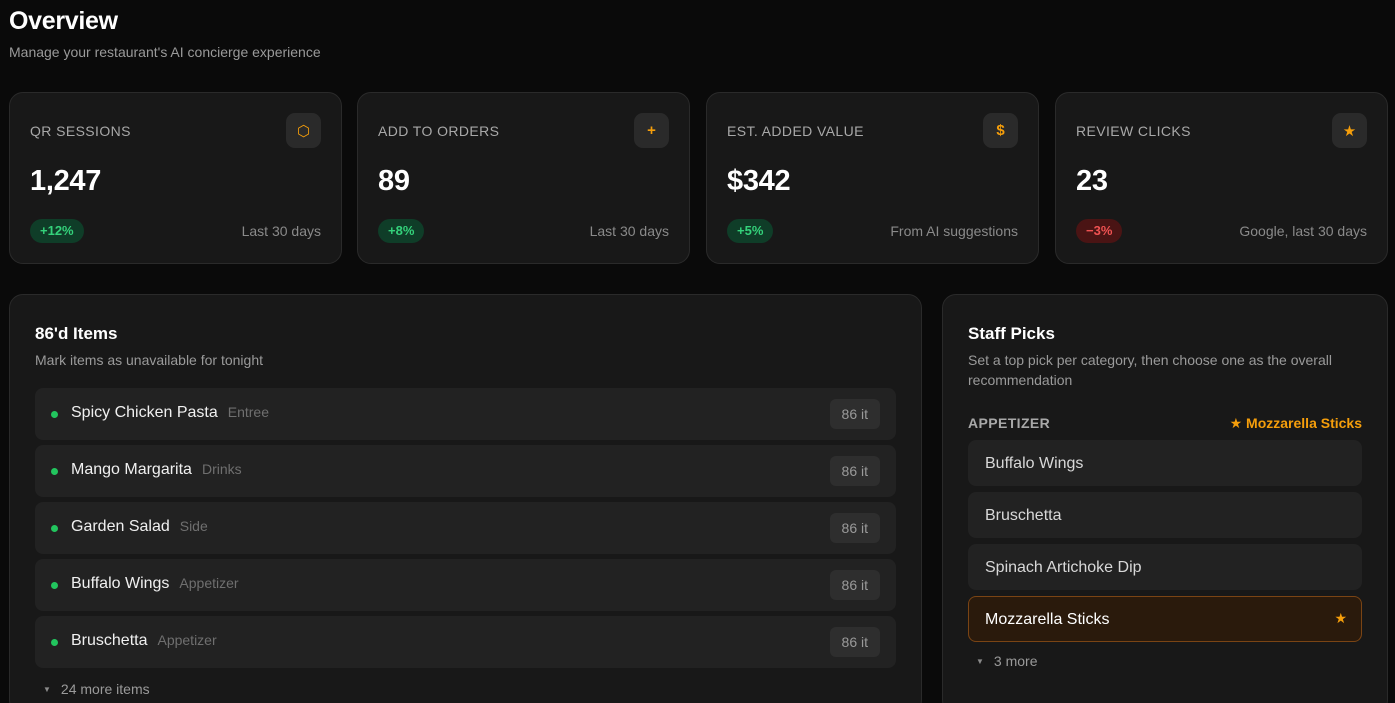 This screenshot has height=703, width=1395. What do you see at coordinates (465, 642) in the screenshot?
I see `item-row: Bruschetta Appetizer 86 it` at bounding box center [465, 642].